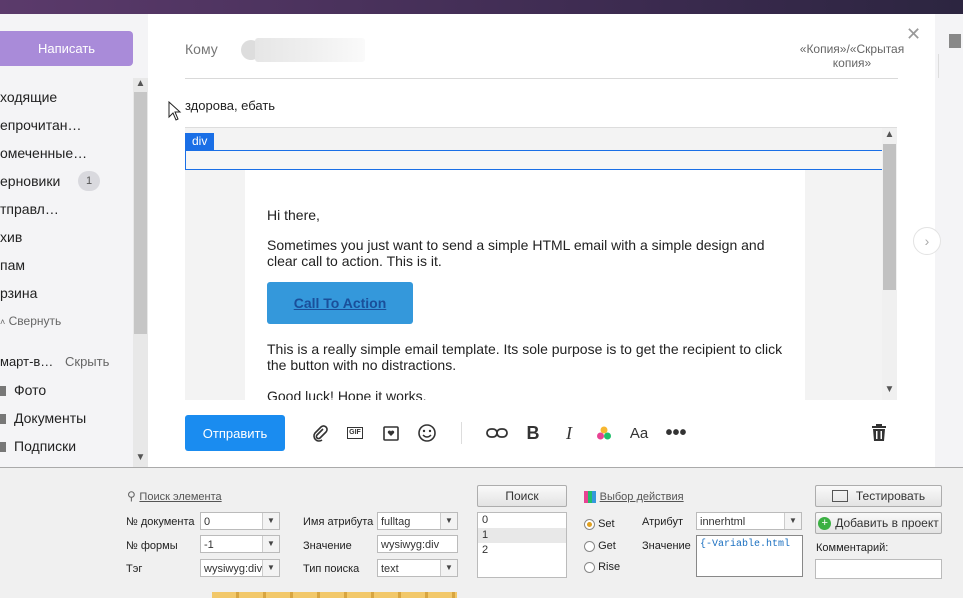 The width and height of the screenshot is (963, 598). I want to click on test-button: Тестировать, so click(878, 496).